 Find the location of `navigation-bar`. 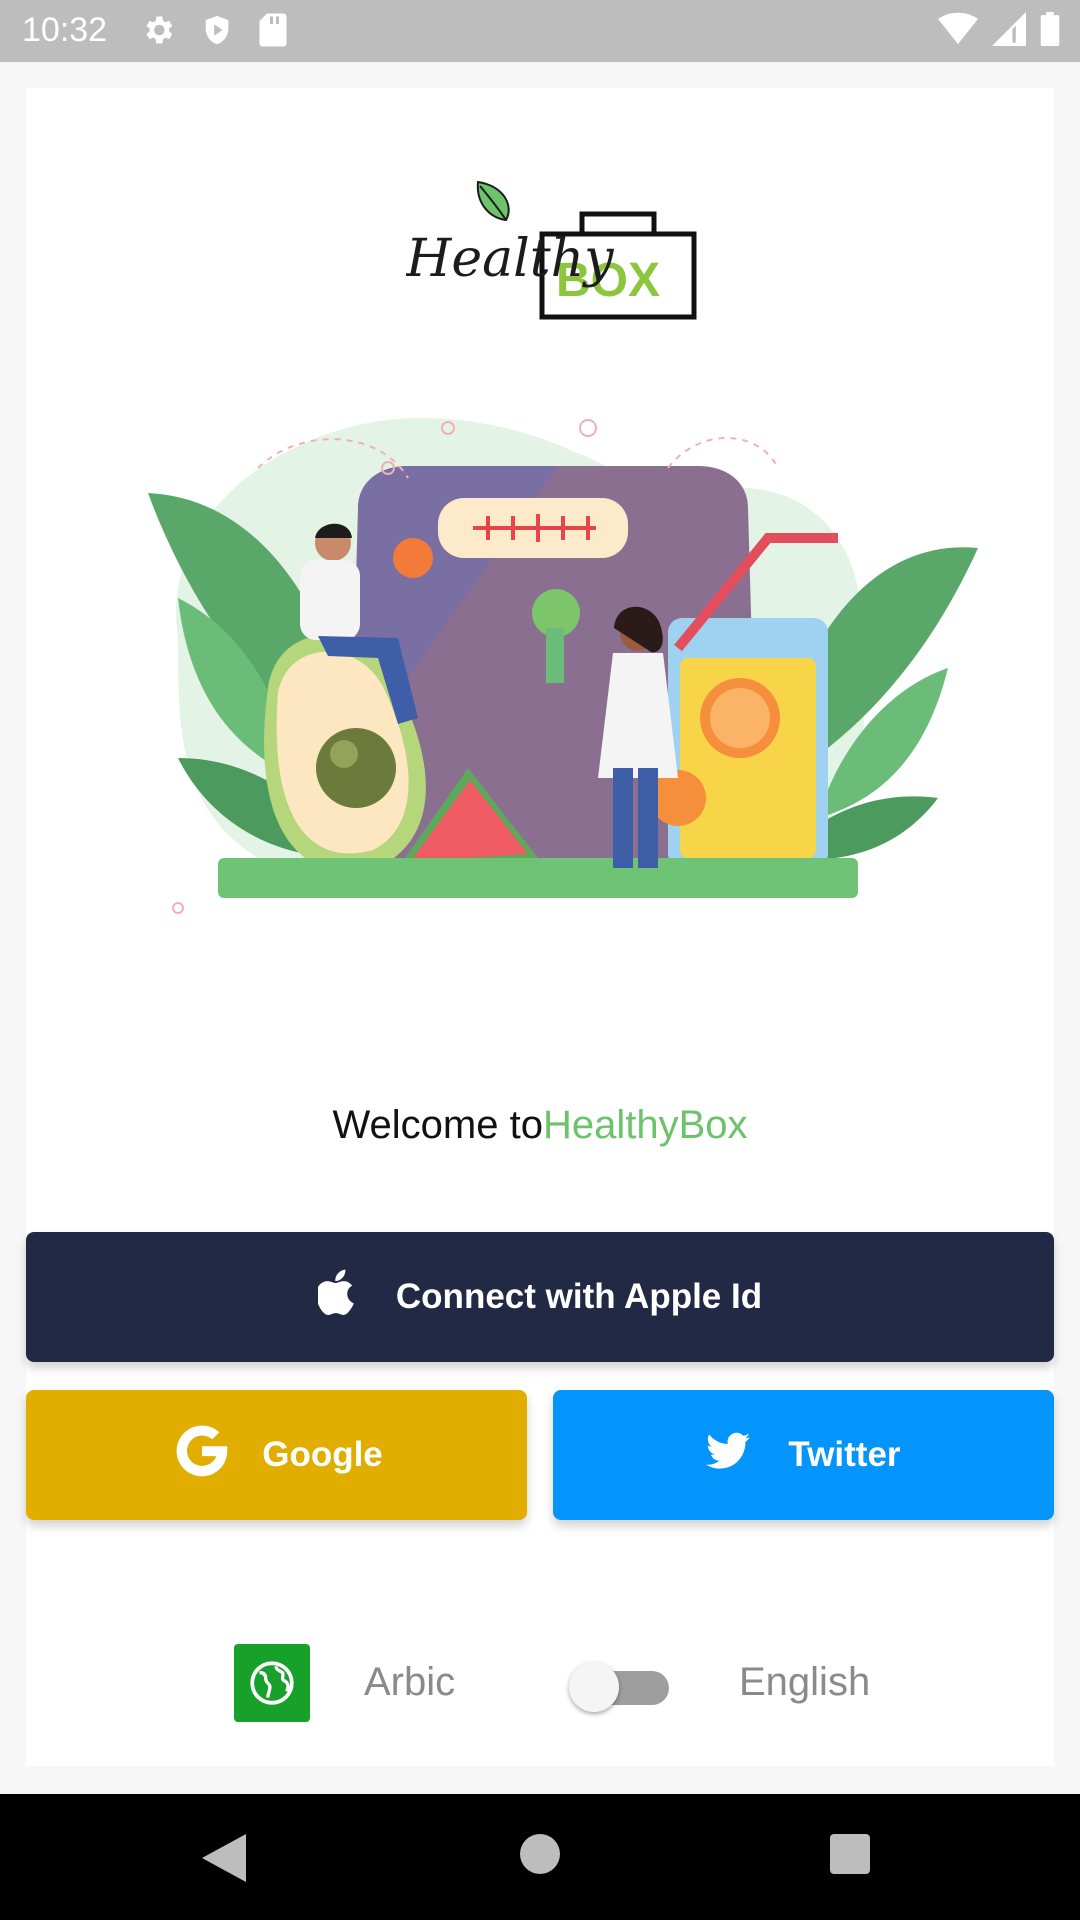

navigation-bar is located at coordinates (540, 1857).